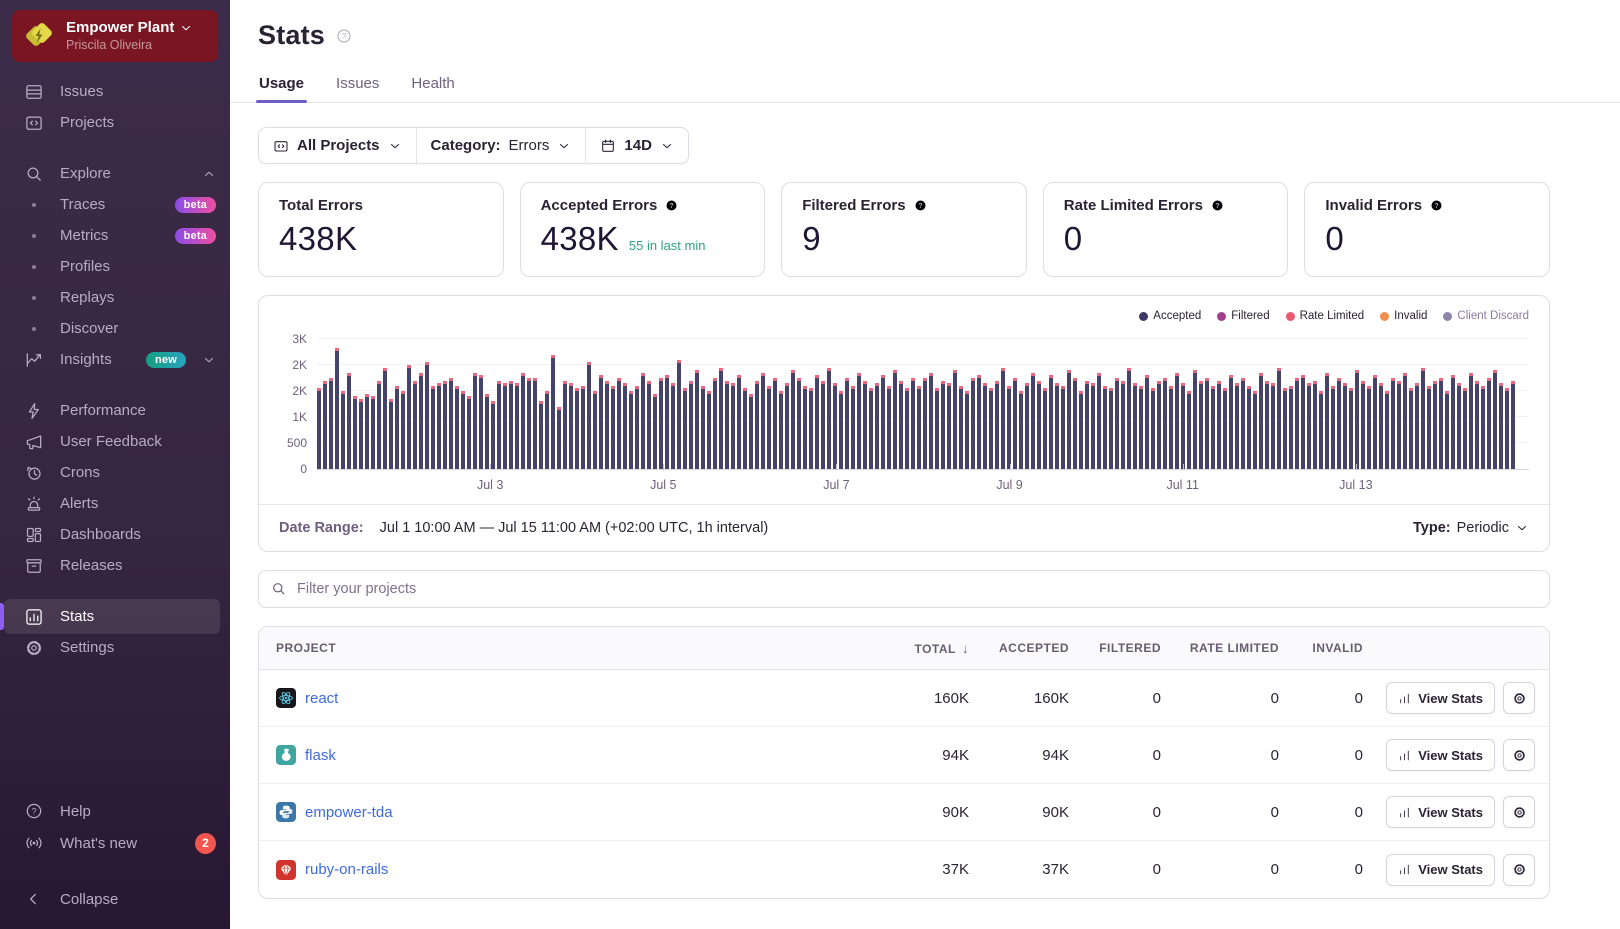  What do you see at coordinates (500, 145) in the screenshot?
I see `category-filter-dropdown: Category: Errors` at bounding box center [500, 145].